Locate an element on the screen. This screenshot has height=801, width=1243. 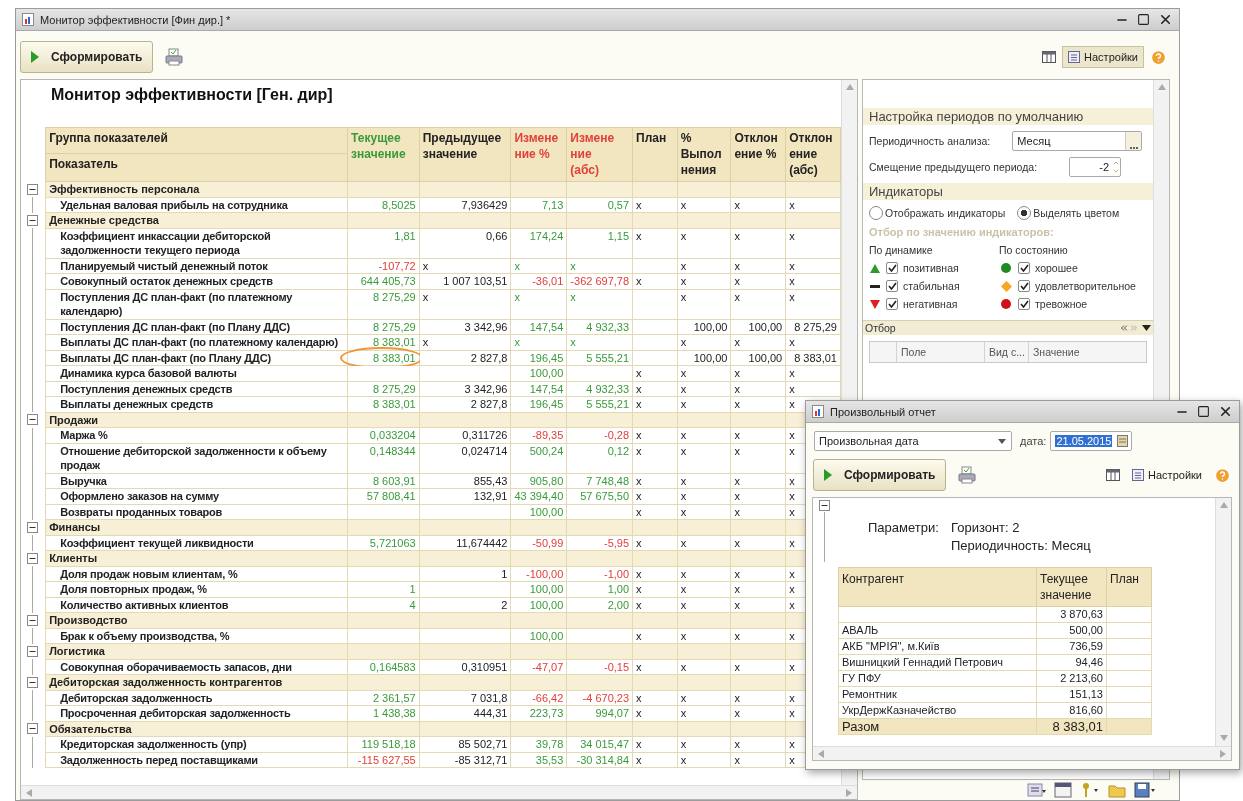
column-header: Измене ние (абс) is located at coordinates (599, 154).